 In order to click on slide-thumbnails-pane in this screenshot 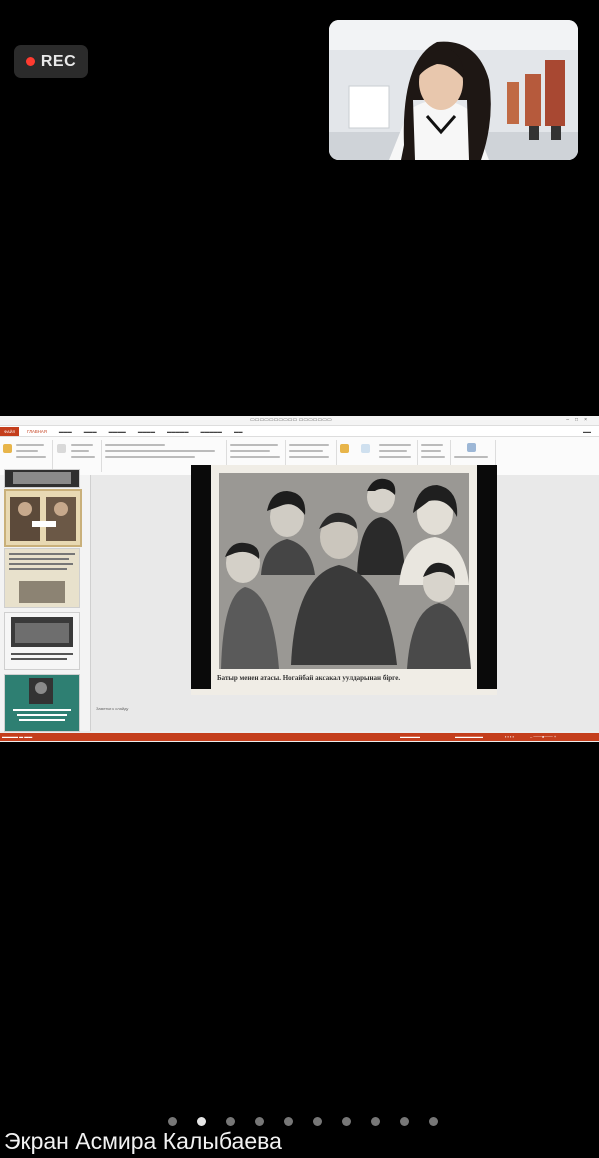, I will do `click(45, 600)`.